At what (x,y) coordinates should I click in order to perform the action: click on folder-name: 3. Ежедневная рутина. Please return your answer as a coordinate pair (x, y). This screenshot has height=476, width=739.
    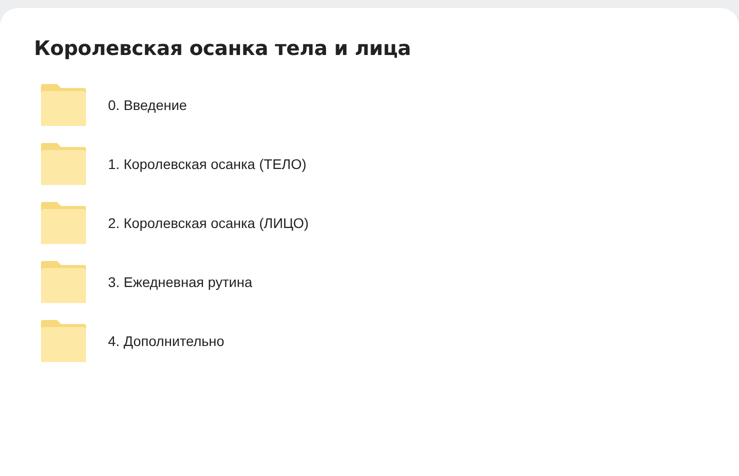
    Looking at the image, I should click on (180, 282).